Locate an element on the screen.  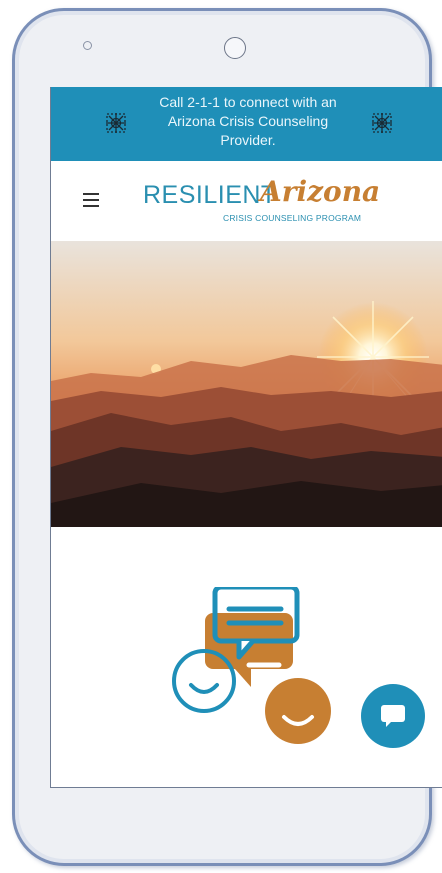
conversation-icon is located at coordinates (251, 665).